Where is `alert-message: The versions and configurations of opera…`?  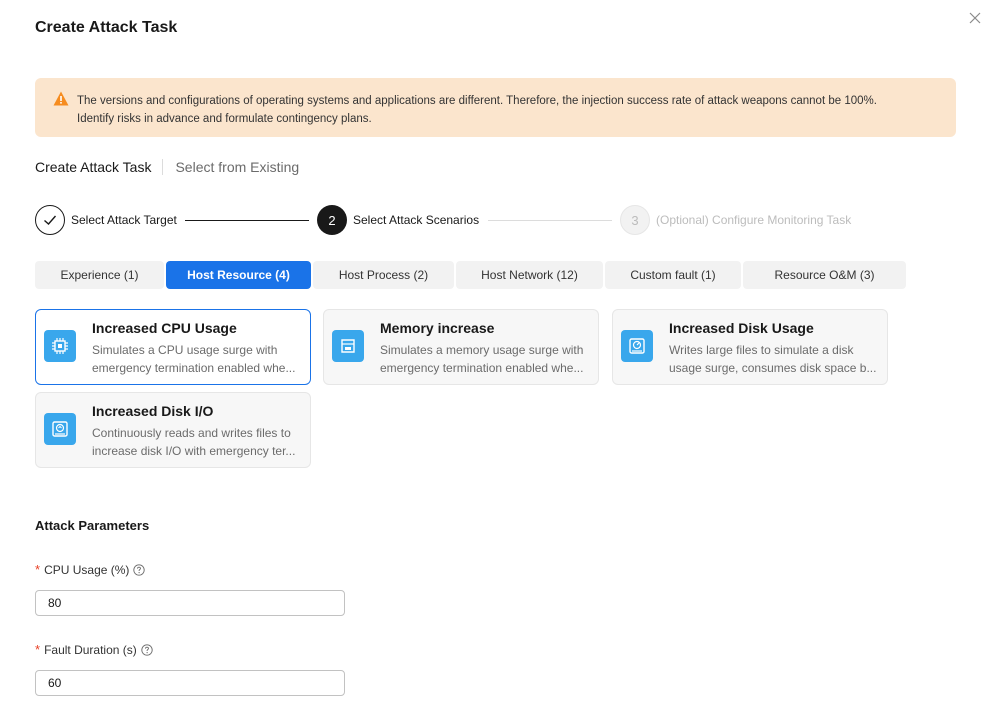
alert-message: The versions and configurations of opera… is located at coordinates (507, 110).